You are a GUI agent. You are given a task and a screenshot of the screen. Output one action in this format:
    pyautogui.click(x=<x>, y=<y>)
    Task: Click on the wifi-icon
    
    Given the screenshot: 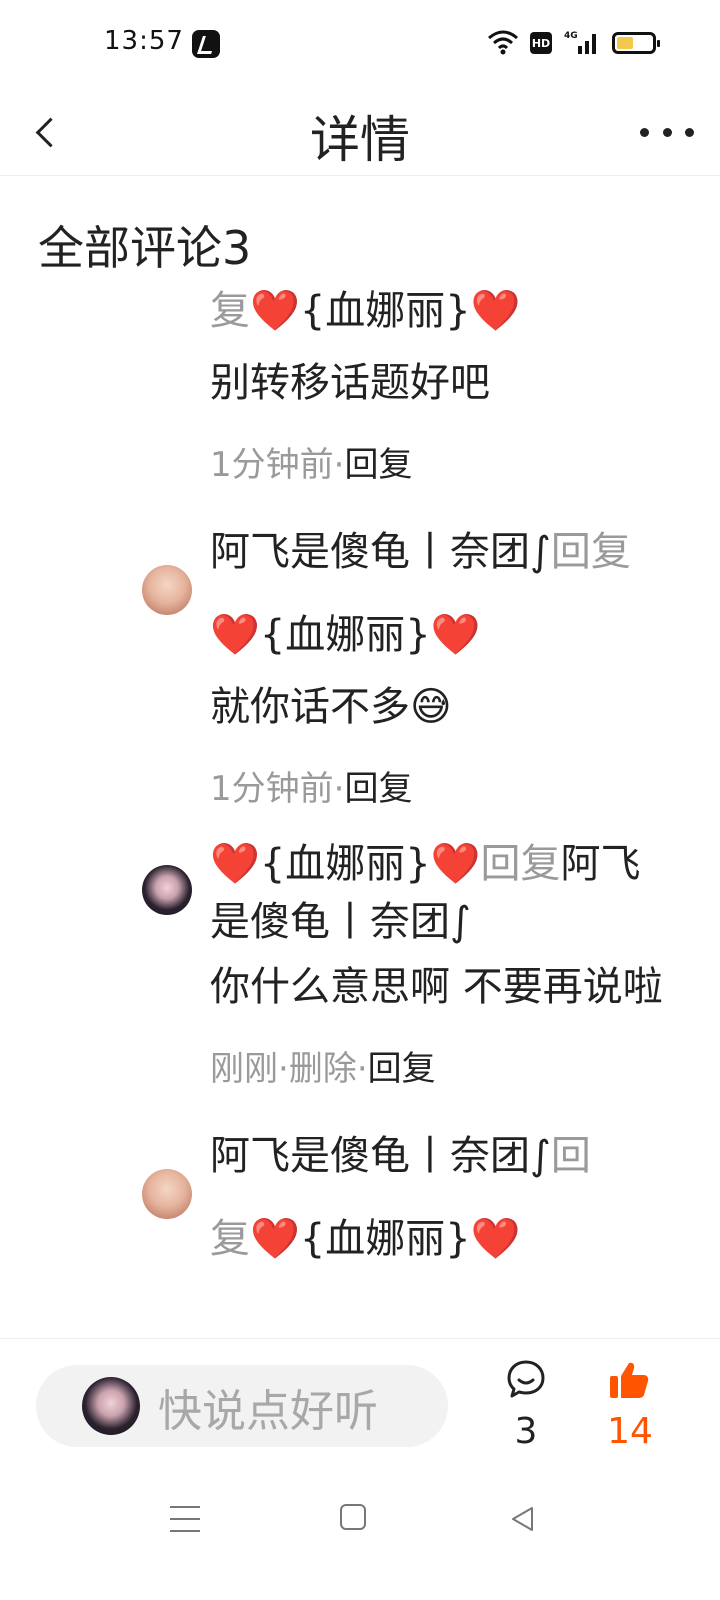 What is the action you would take?
    pyautogui.click(x=503, y=42)
    